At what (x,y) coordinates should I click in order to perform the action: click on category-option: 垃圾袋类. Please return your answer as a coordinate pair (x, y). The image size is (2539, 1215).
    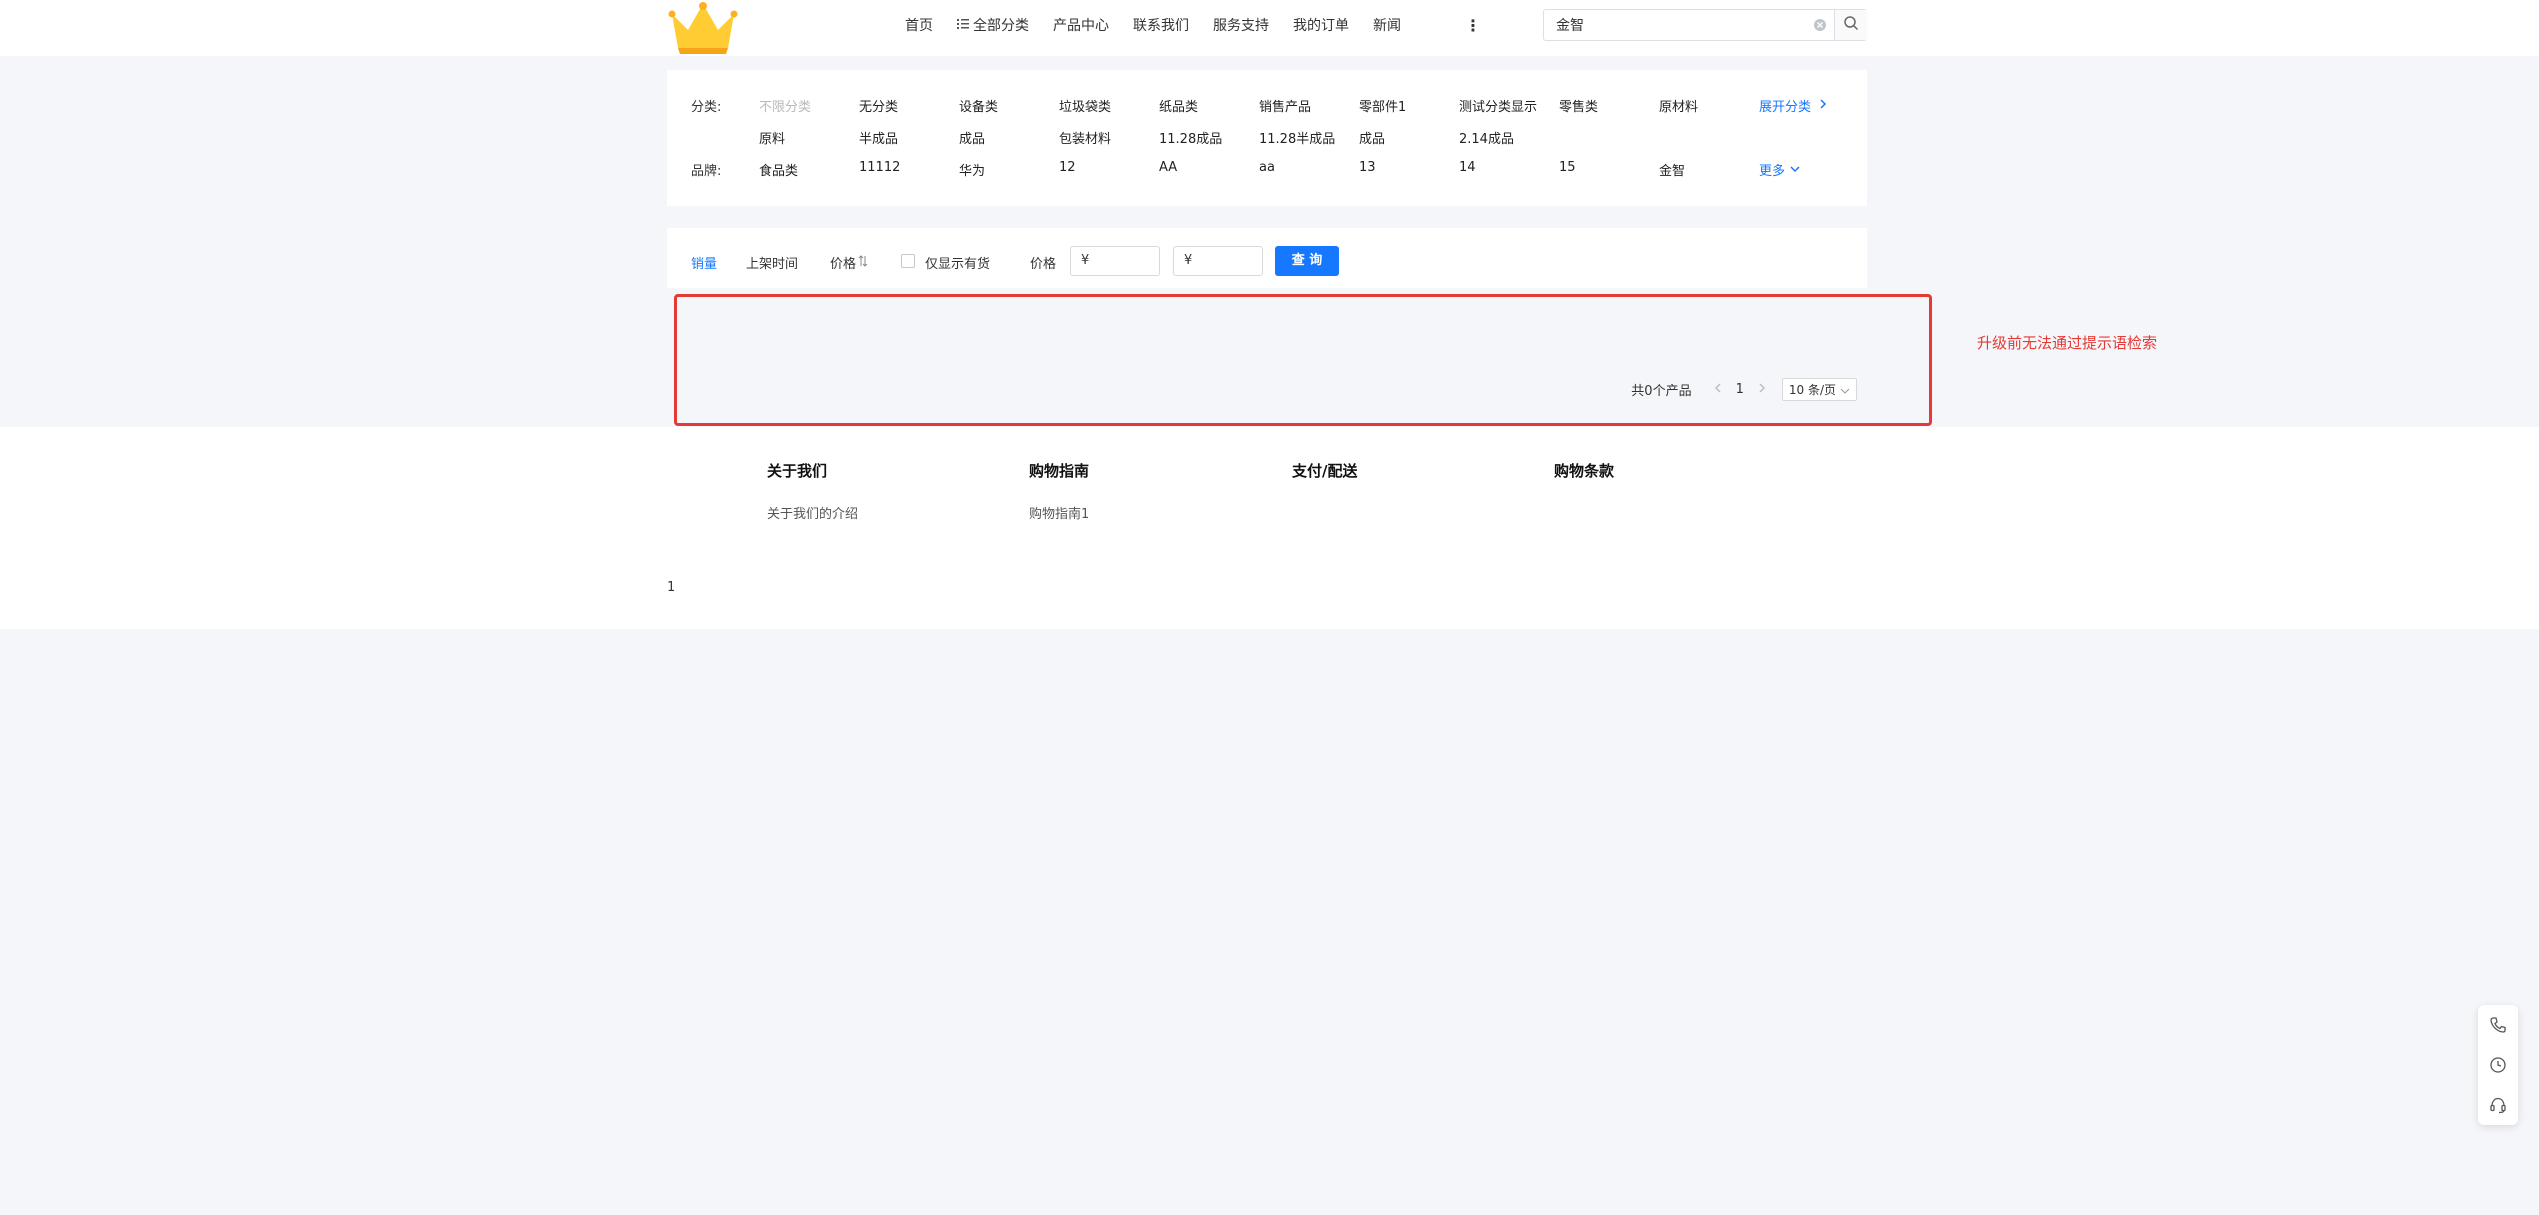
    Looking at the image, I should click on (1085, 105).